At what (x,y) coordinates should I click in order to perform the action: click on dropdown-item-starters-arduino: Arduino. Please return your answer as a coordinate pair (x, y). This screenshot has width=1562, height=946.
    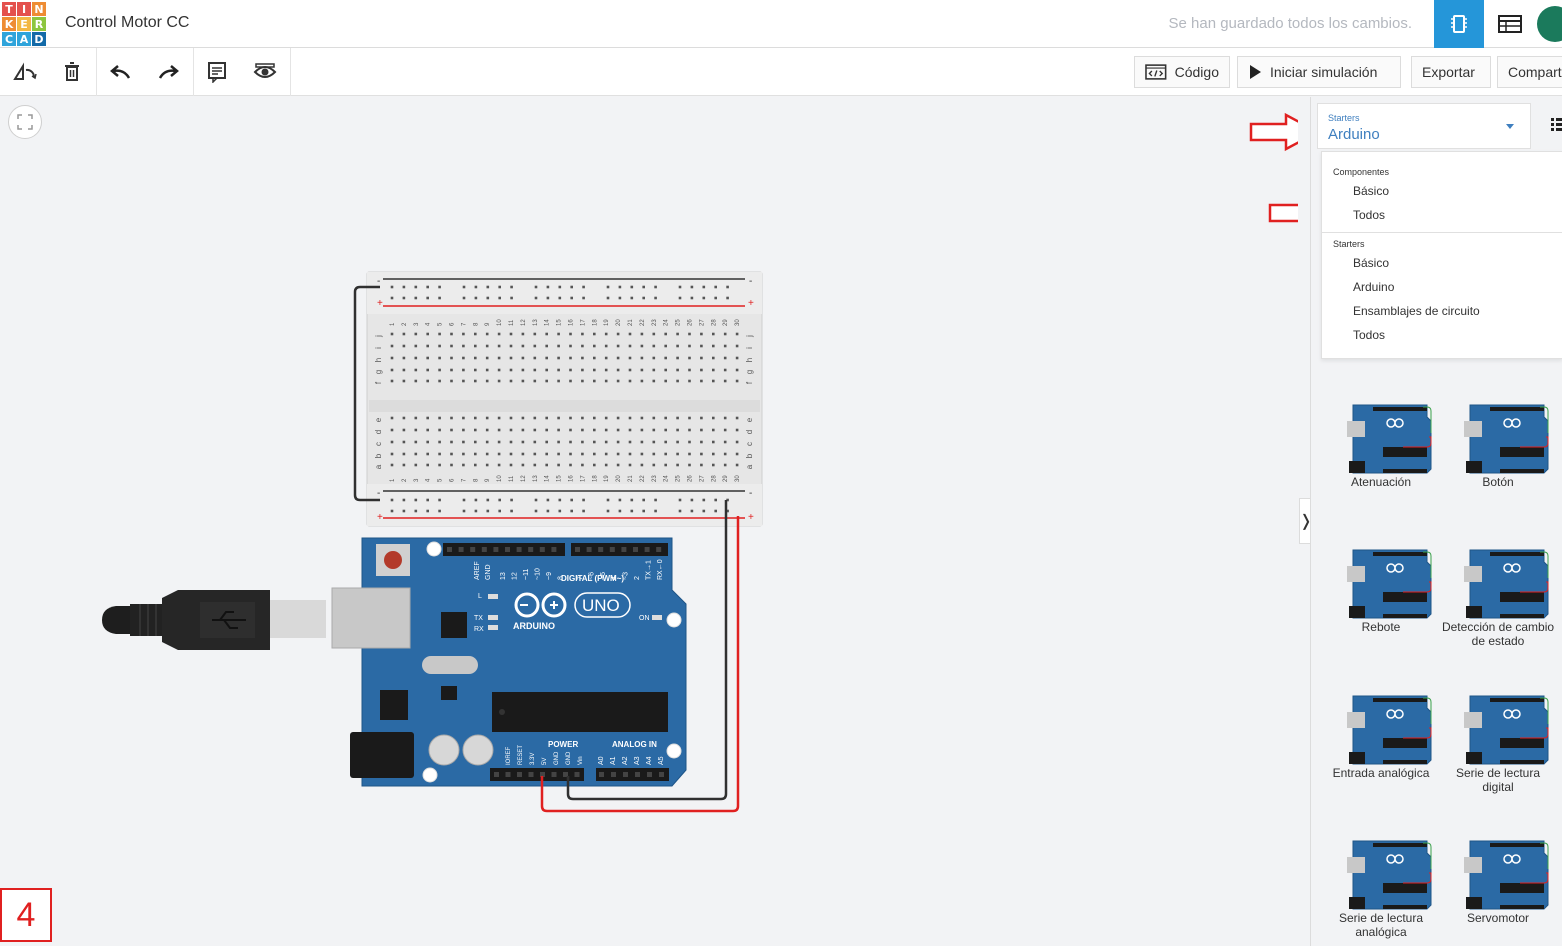
    Looking at the image, I should click on (1373, 287).